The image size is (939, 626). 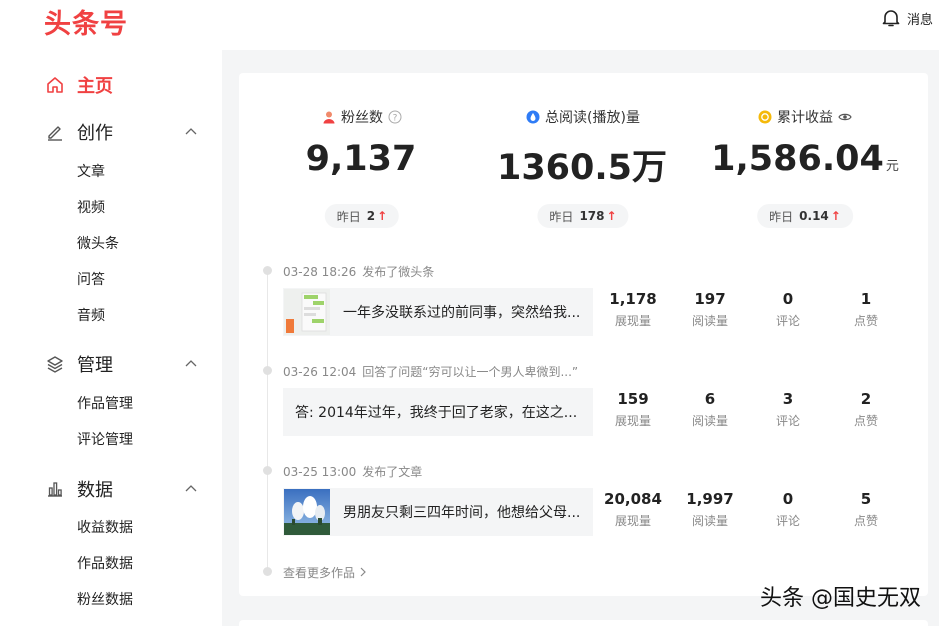 I want to click on metric-reads: 6 阅读量, so click(x=710, y=409).